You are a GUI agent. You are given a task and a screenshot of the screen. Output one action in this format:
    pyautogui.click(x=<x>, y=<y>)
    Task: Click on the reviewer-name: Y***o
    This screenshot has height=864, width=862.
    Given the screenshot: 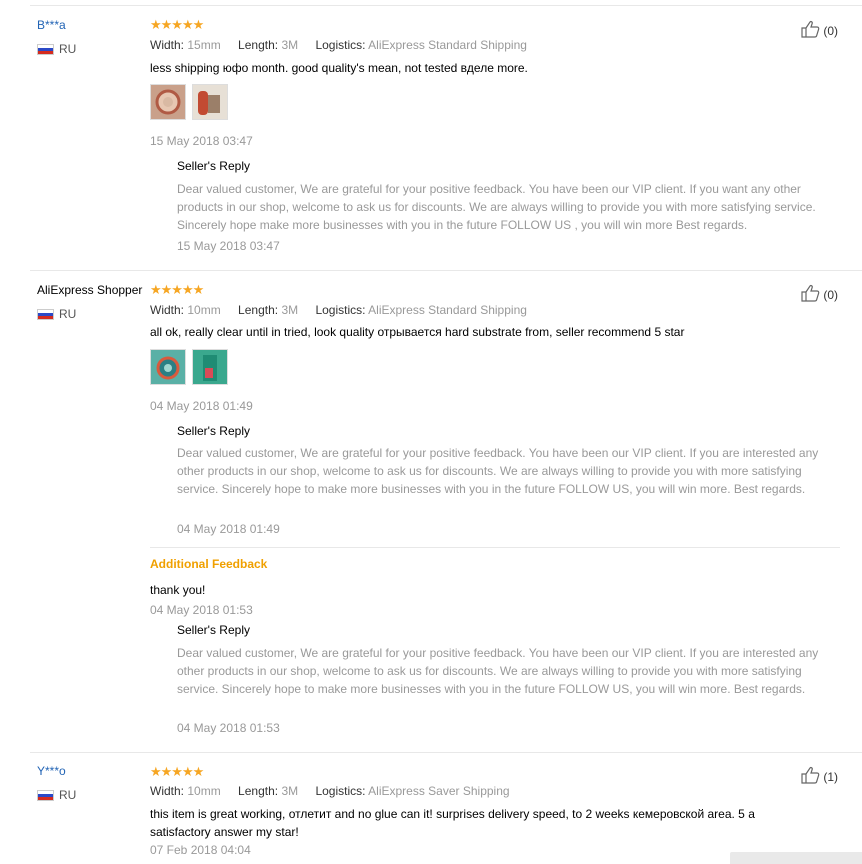 What is the action you would take?
    pyautogui.click(x=51, y=771)
    